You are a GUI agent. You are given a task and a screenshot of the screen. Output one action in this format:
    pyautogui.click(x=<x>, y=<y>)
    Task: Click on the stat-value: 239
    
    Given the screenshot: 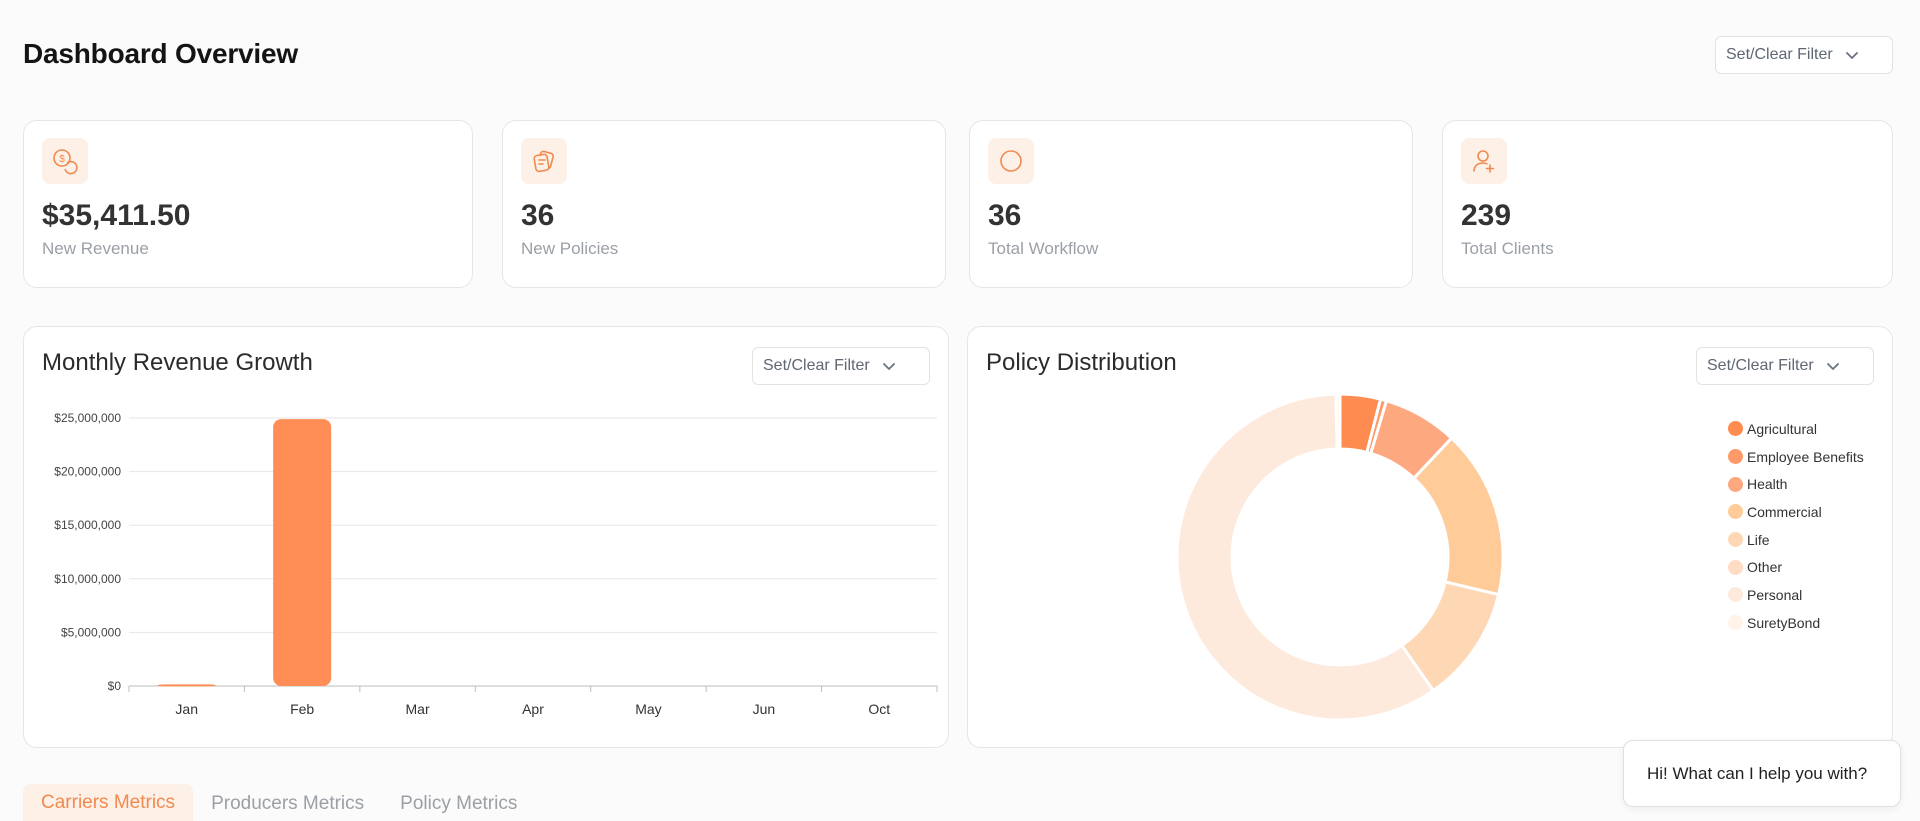 What is the action you would take?
    pyautogui.click(x=1486, y=215)
    